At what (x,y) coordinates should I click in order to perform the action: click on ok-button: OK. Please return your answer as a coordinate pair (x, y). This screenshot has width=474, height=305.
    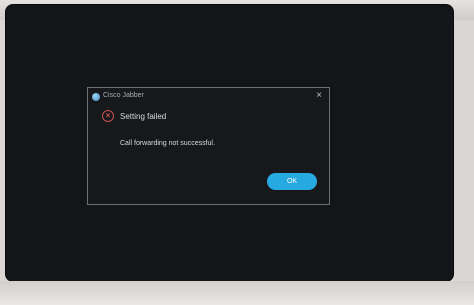
    Looking at the image, I should click on (292, 181).